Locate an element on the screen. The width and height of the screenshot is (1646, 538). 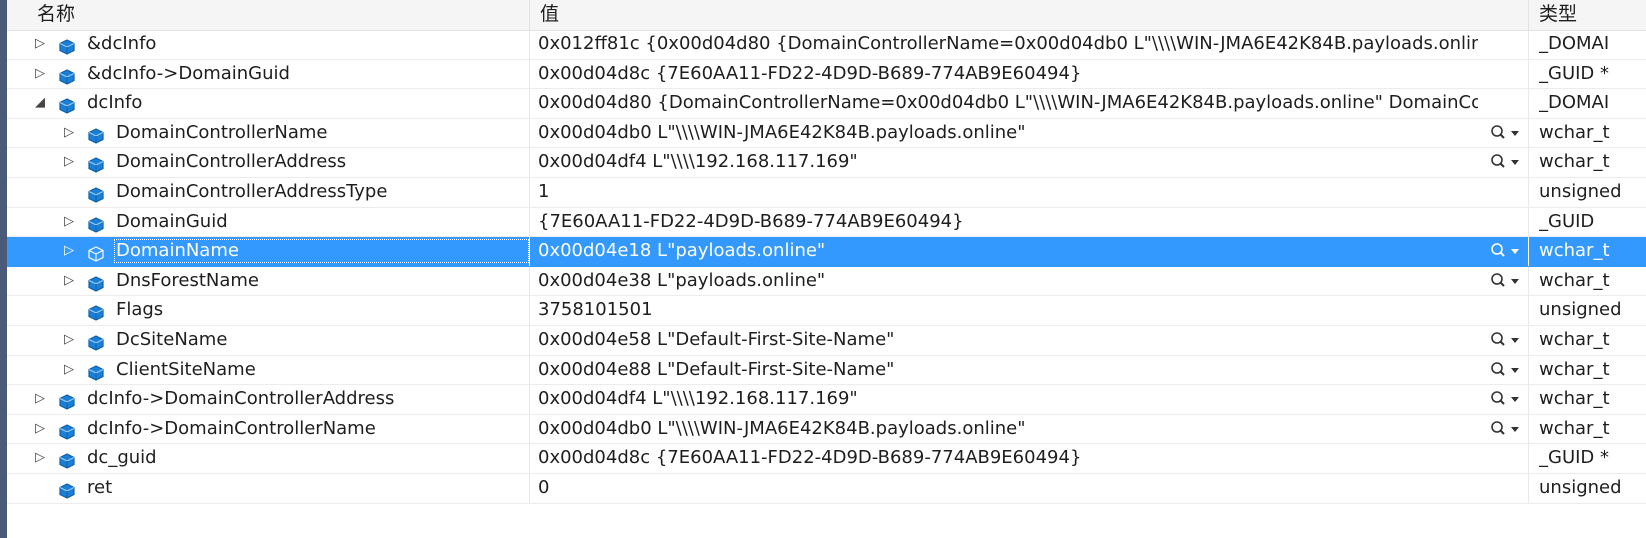
value-cell: 1 is located at coordinates (1008, 192).